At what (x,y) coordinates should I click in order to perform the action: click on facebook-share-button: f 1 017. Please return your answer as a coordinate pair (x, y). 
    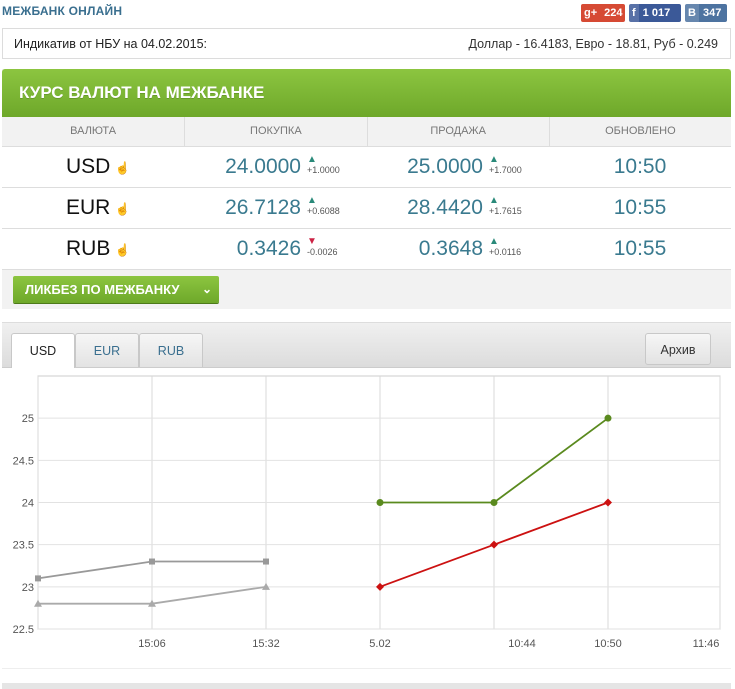
    Looking at the image, I should click on (655, 13).